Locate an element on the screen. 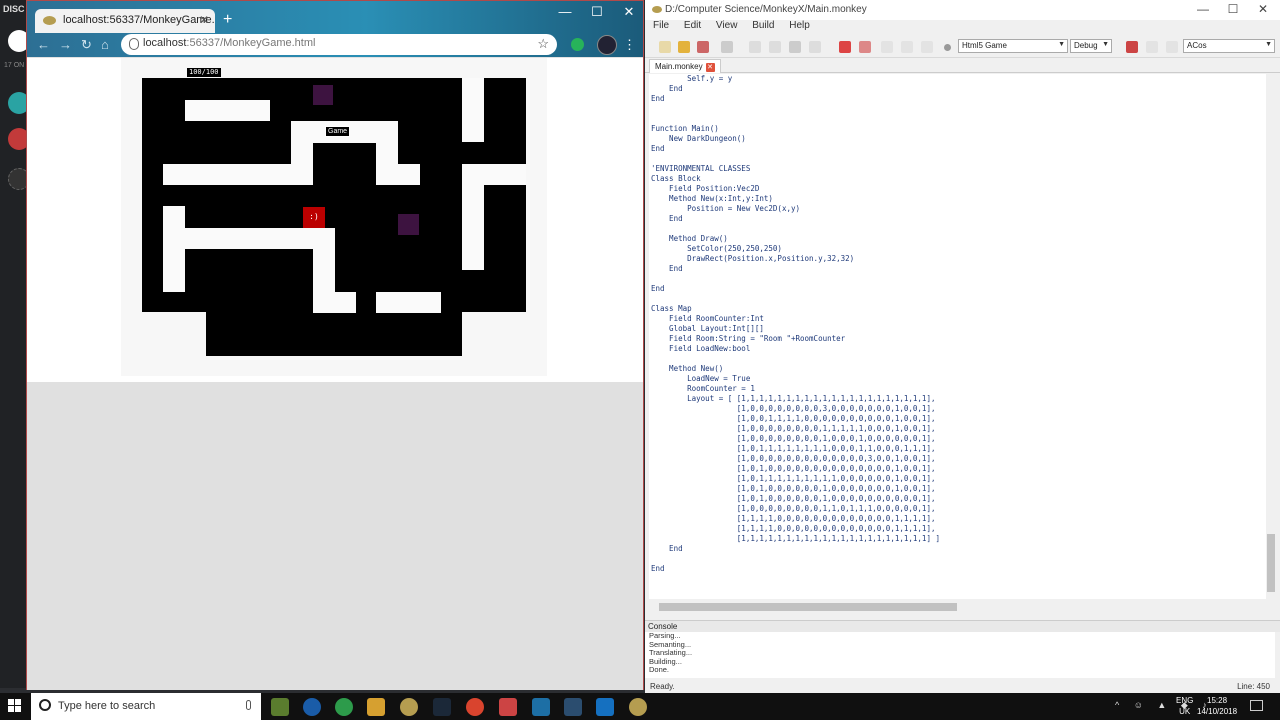 This screenshot has width=1280, height=720. console-line: Done. is located at coordinates (659, 670).